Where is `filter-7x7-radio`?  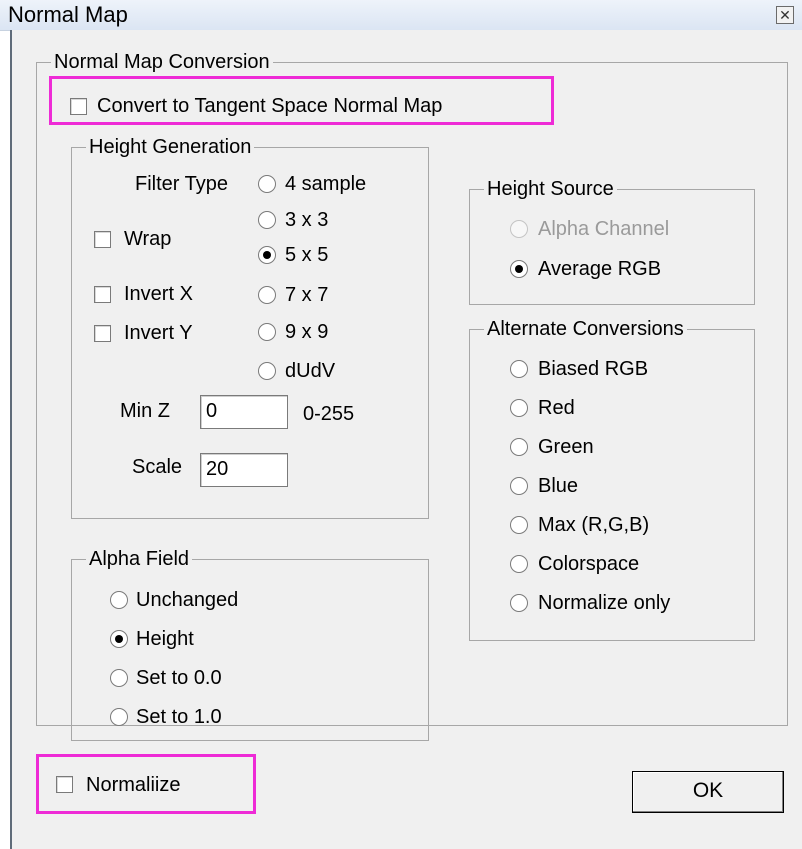 filter-7x7-radio is located at coordinates (267, 295).